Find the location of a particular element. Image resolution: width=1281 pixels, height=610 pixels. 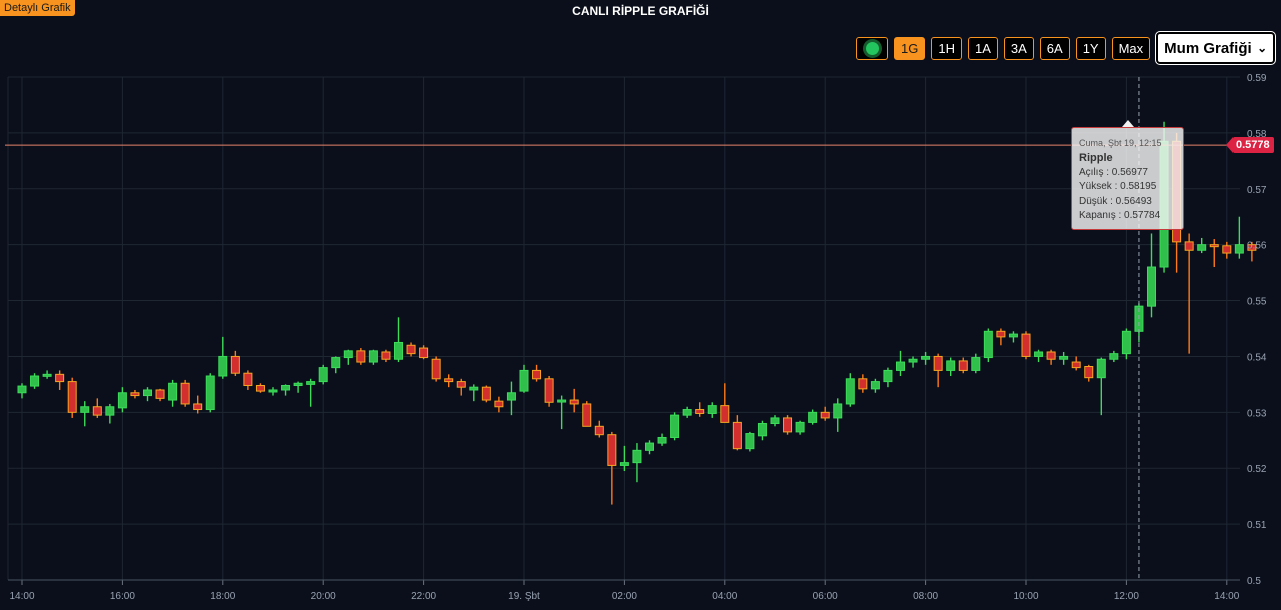

tooltip-close: Kapanış : 0.57784 is located at coordinates (1120, 215).